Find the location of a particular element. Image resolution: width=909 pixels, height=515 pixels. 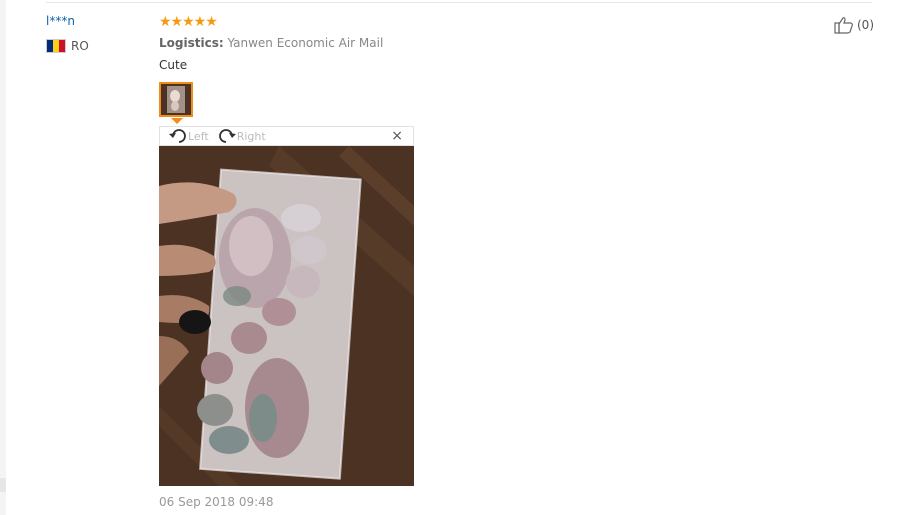

reviewer-country: RO is located at coordinates (67, 46).